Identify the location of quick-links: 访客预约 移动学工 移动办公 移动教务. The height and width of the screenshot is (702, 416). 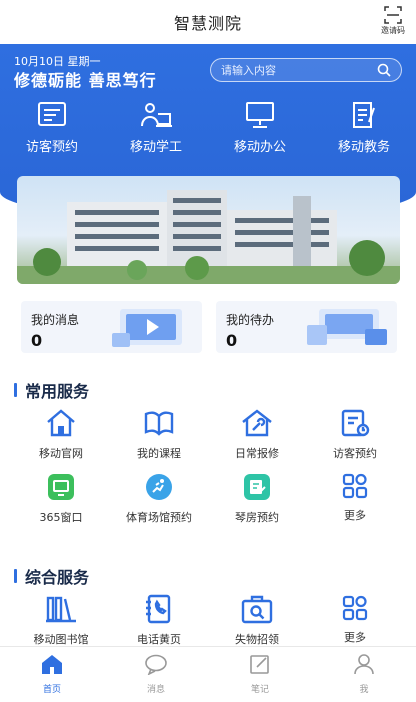
(208, 130).